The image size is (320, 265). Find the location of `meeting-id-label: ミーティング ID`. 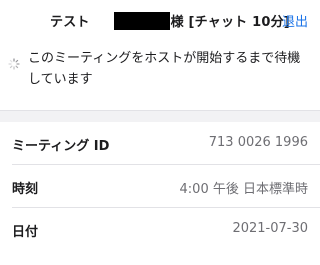

meeting-id-label: ミーティング ID is located at coordinates (61, 146).